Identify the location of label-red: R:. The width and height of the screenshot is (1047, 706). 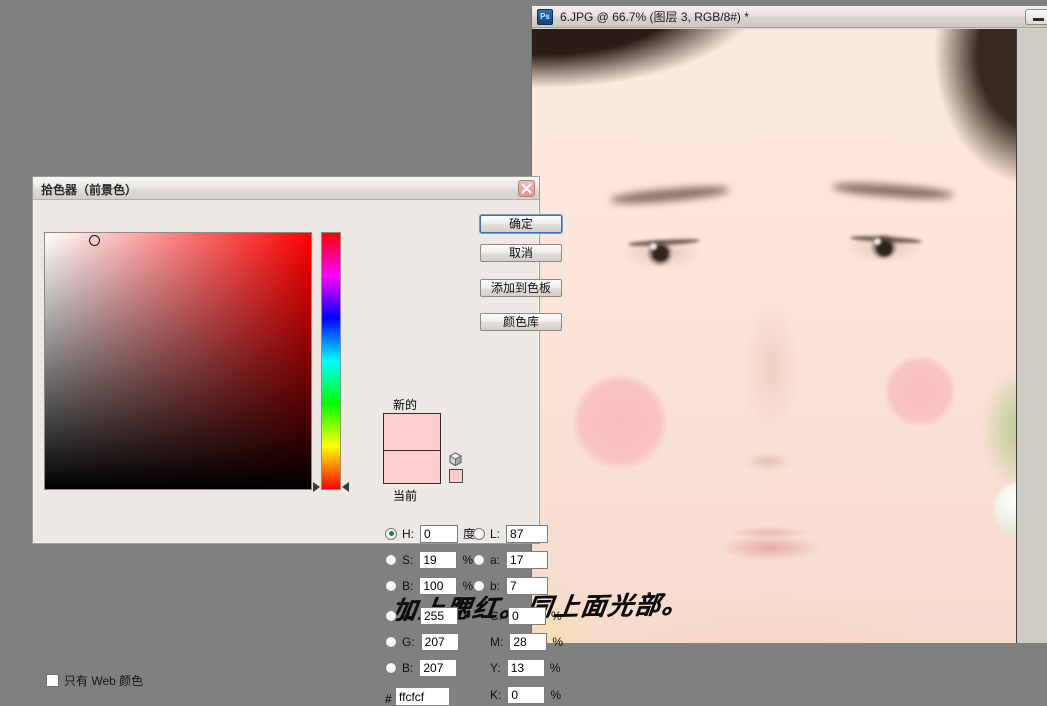
(408, 615).